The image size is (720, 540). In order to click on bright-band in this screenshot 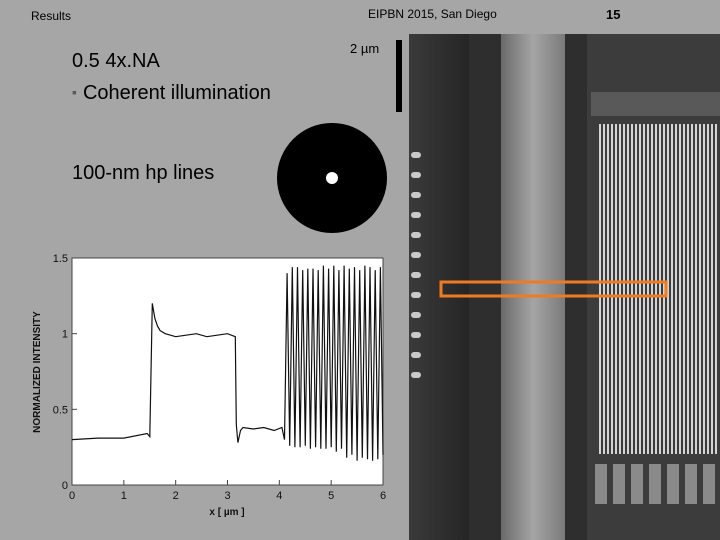, I will do `click(533, 287)`.